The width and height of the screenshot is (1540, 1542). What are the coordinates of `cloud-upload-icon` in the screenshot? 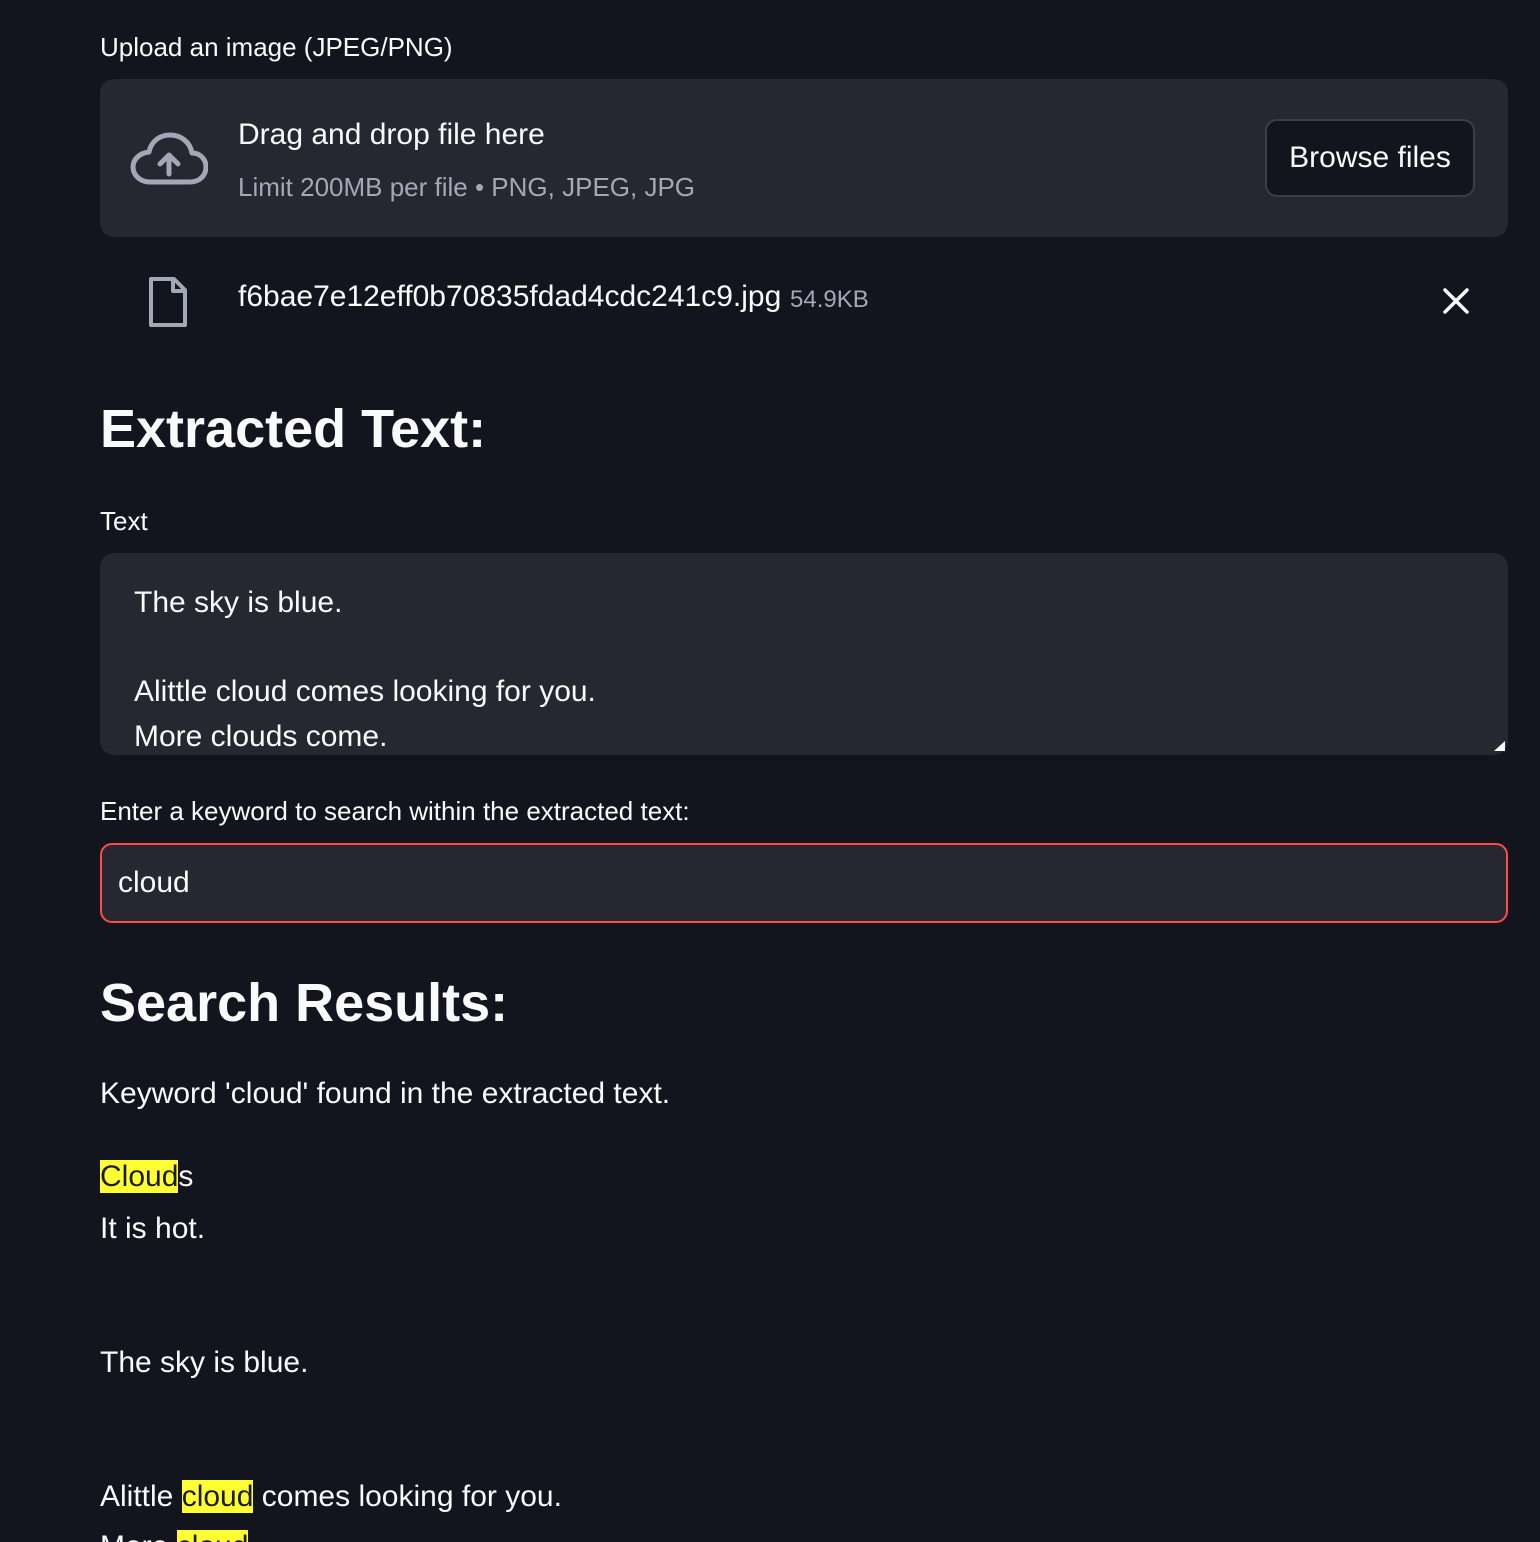 It's located at (169, 158).